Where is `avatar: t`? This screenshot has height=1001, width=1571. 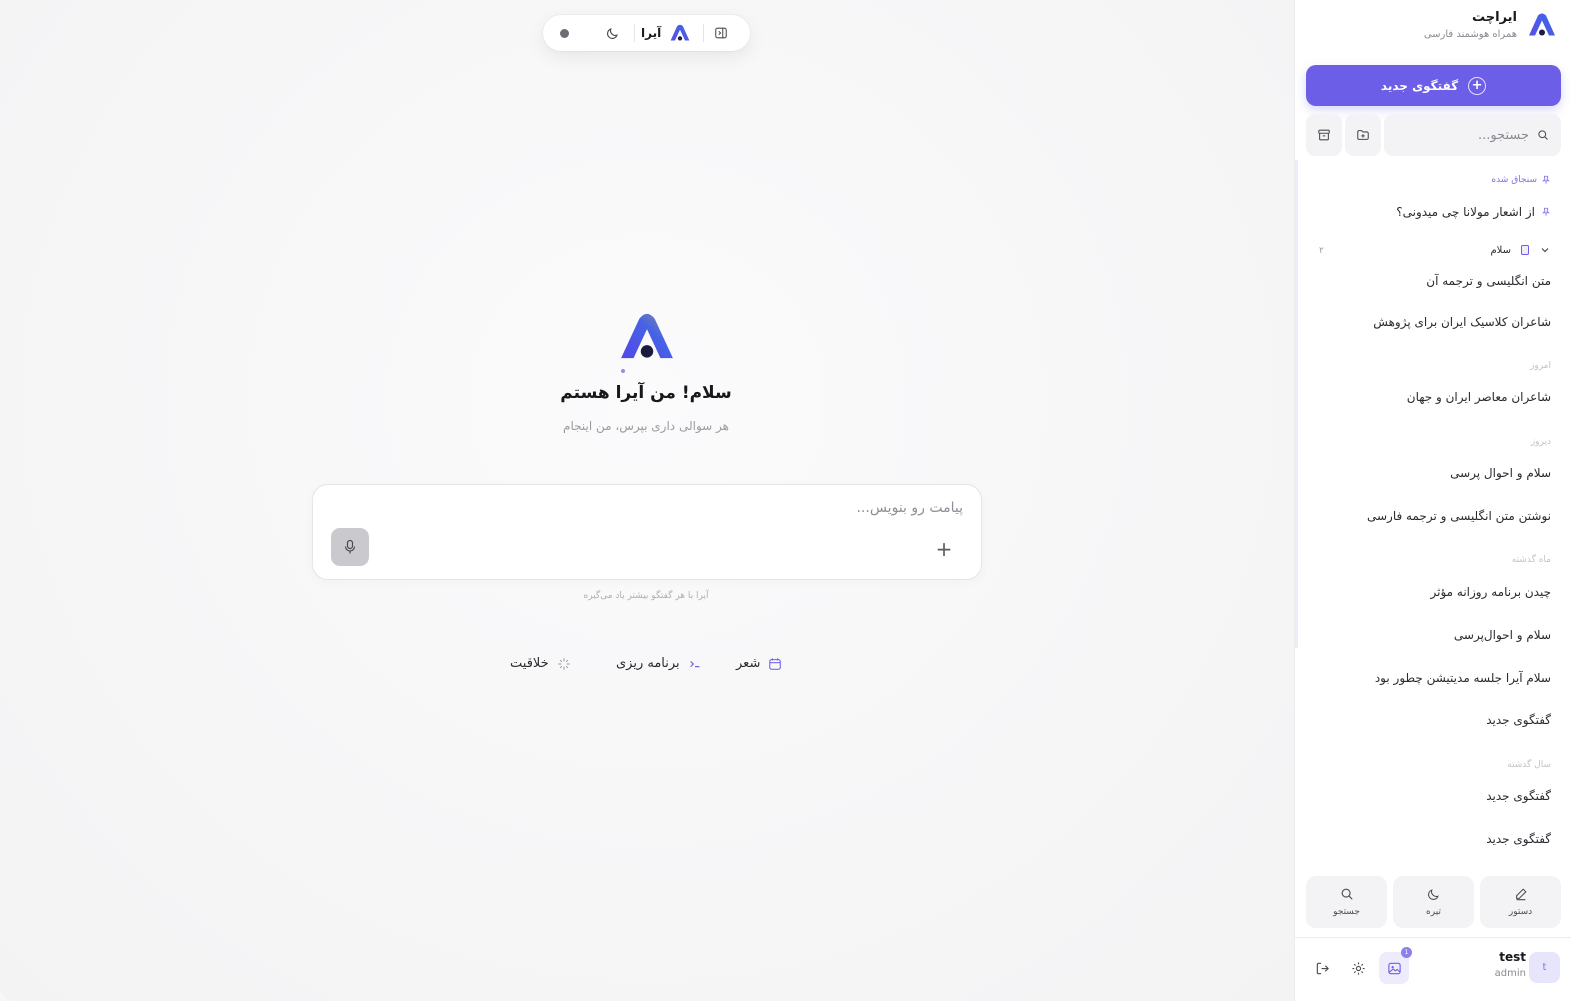 avatar: t is located at coordinates (1544, 967).